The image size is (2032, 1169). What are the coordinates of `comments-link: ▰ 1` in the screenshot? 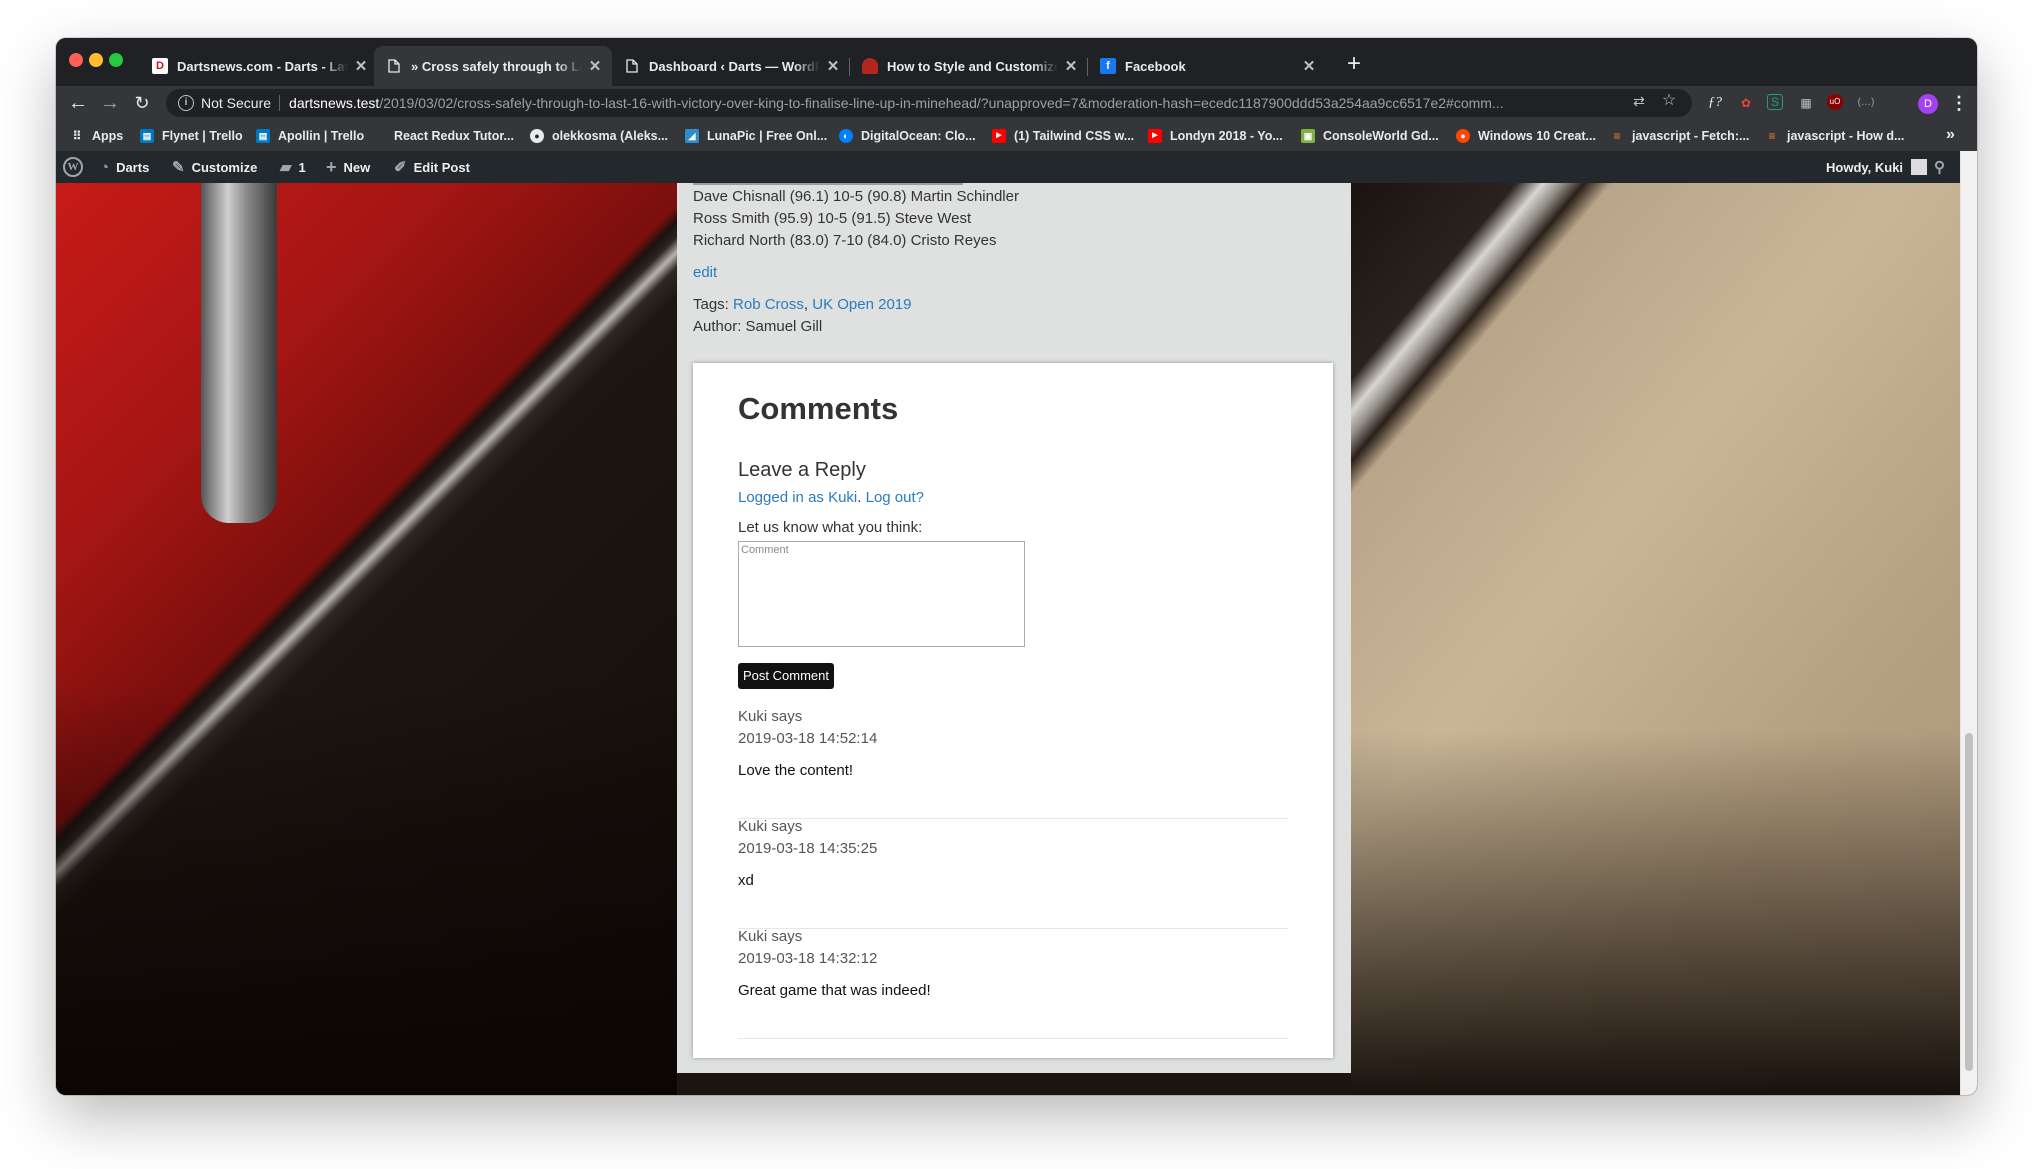 It's located at (293, 167).